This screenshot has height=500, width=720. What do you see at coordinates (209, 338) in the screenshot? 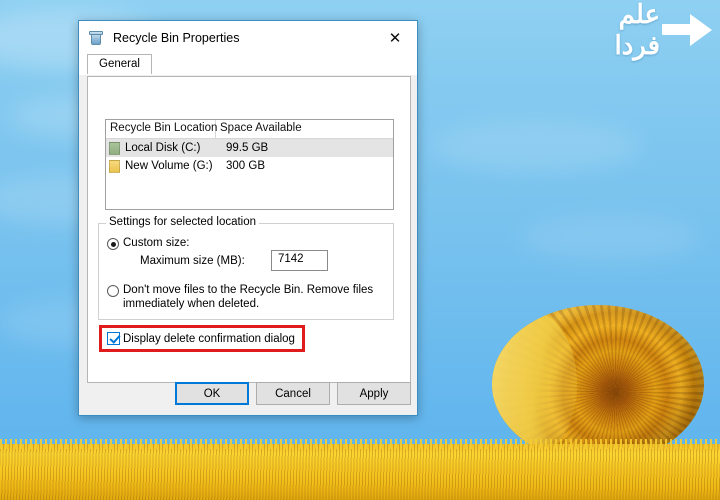
I see `display-confirmation-label: Display delete confirmation dialog` at bounding box center [209, 338].